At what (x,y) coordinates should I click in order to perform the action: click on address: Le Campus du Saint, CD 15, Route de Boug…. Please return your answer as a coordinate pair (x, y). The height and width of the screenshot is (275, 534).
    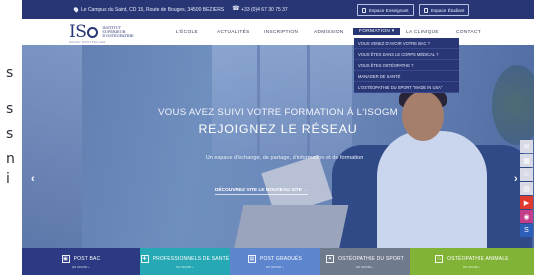
    Looking at the image, I should click on (148, 9).